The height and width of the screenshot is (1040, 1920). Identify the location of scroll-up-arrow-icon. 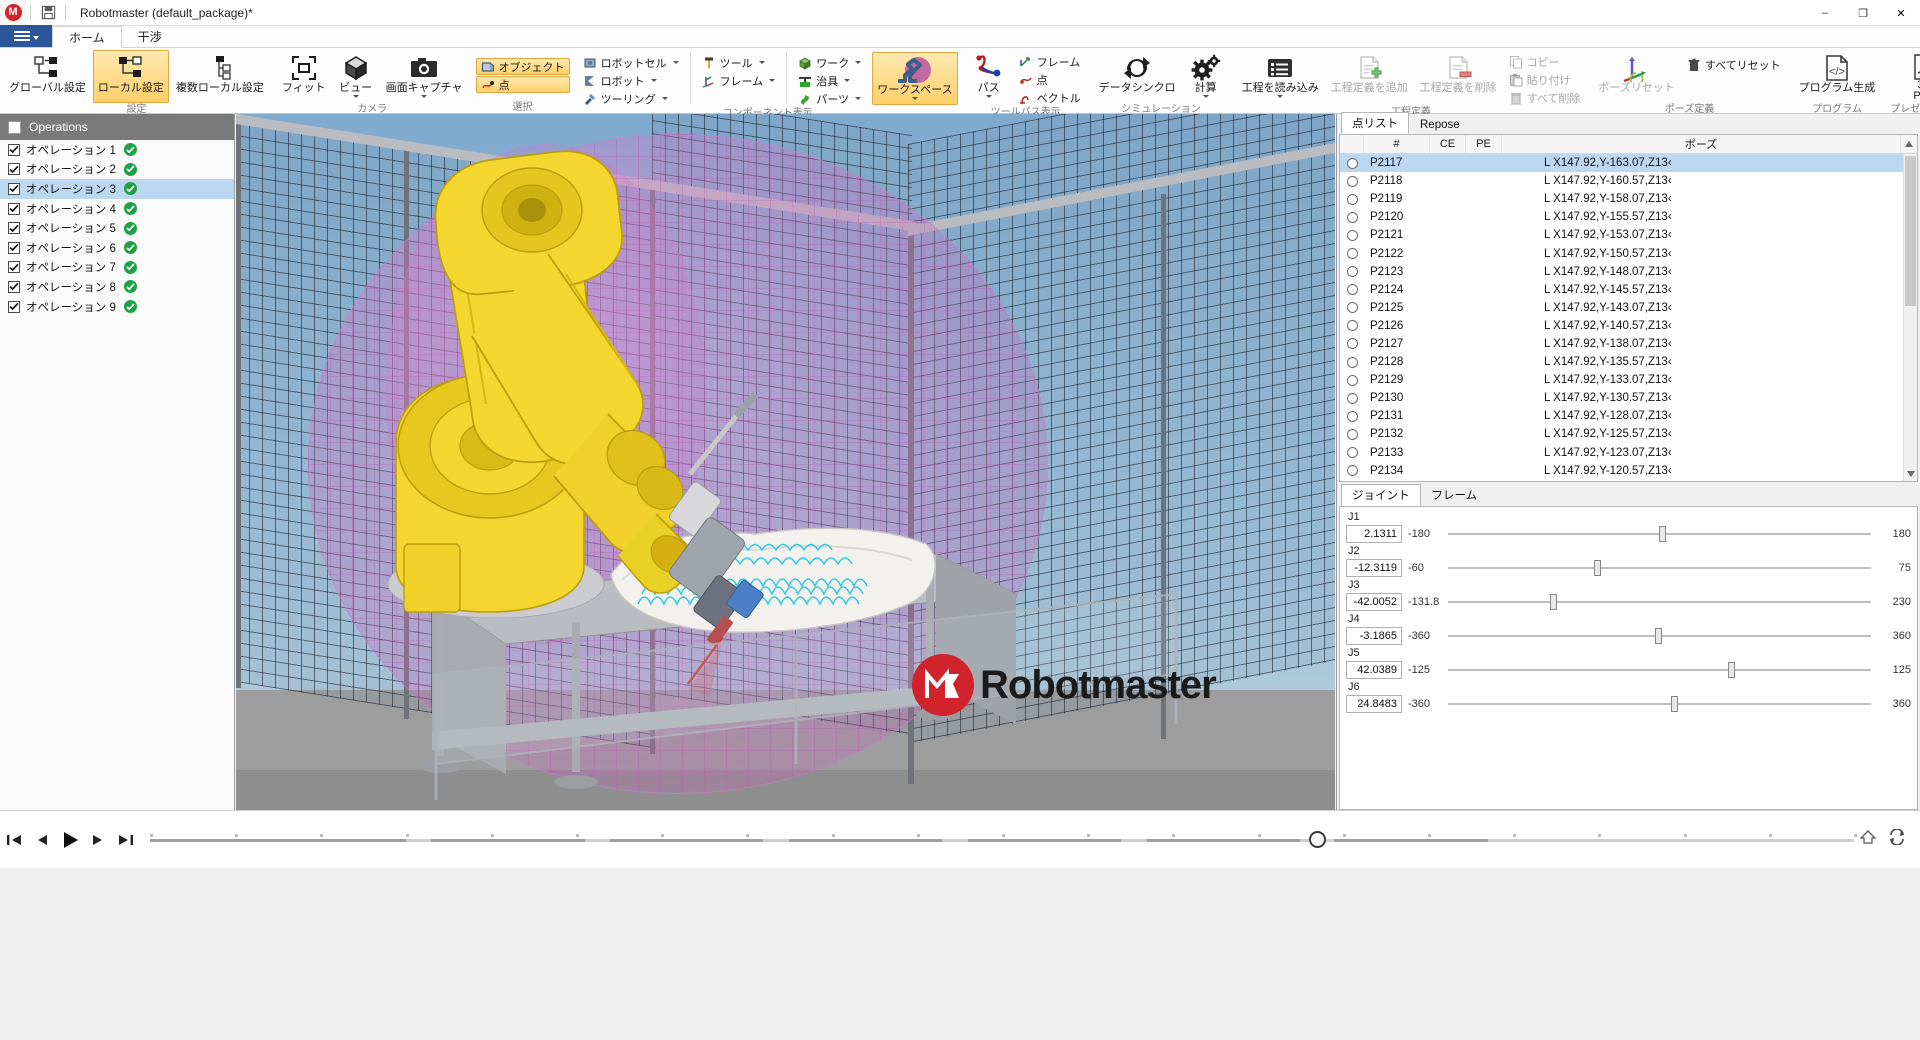
(1909, 144).